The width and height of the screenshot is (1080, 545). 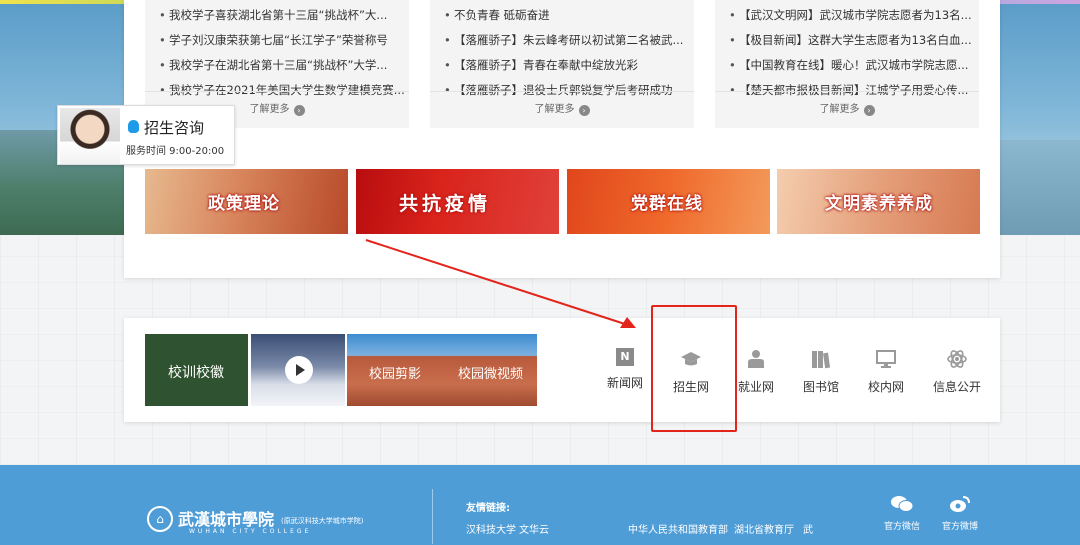 What do you see at coordinates (885, 387) in the screenshot?
I see `quick-link-label: 校内网` at bounding box center [885, 387].